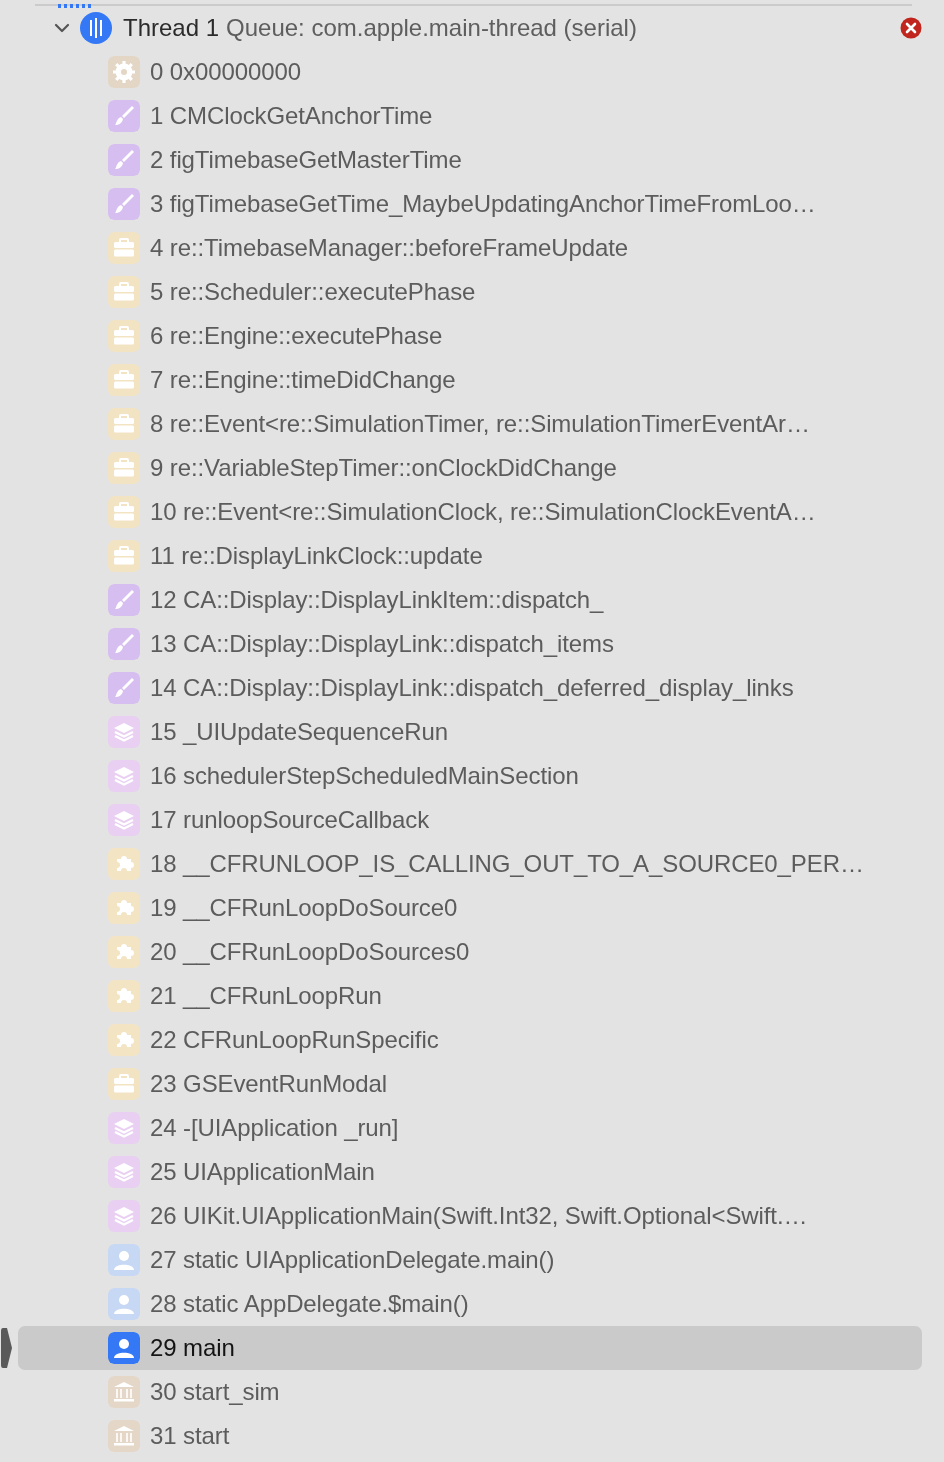 This screenshot has width=944, height=1462. I want to click on current-frame-marker-icon, so click(7, 1348).